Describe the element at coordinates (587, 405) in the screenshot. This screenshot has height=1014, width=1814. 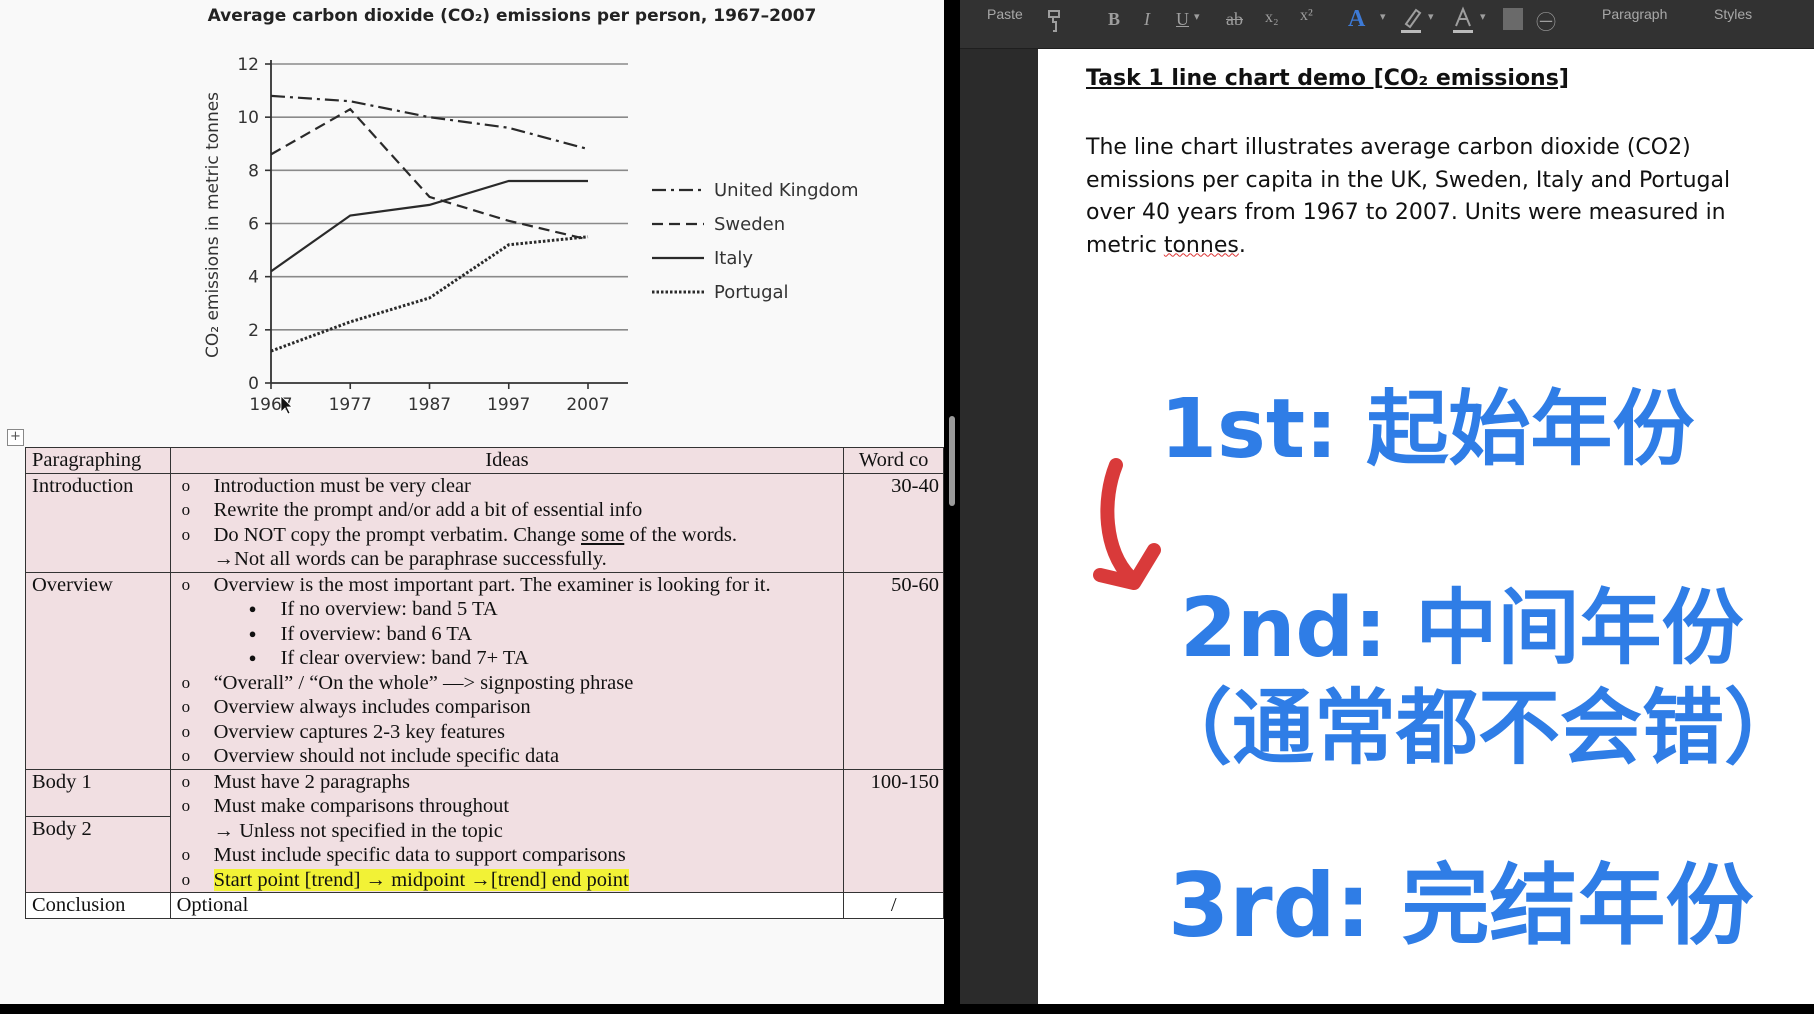
I see `x-tick-label: 2007` at that location.